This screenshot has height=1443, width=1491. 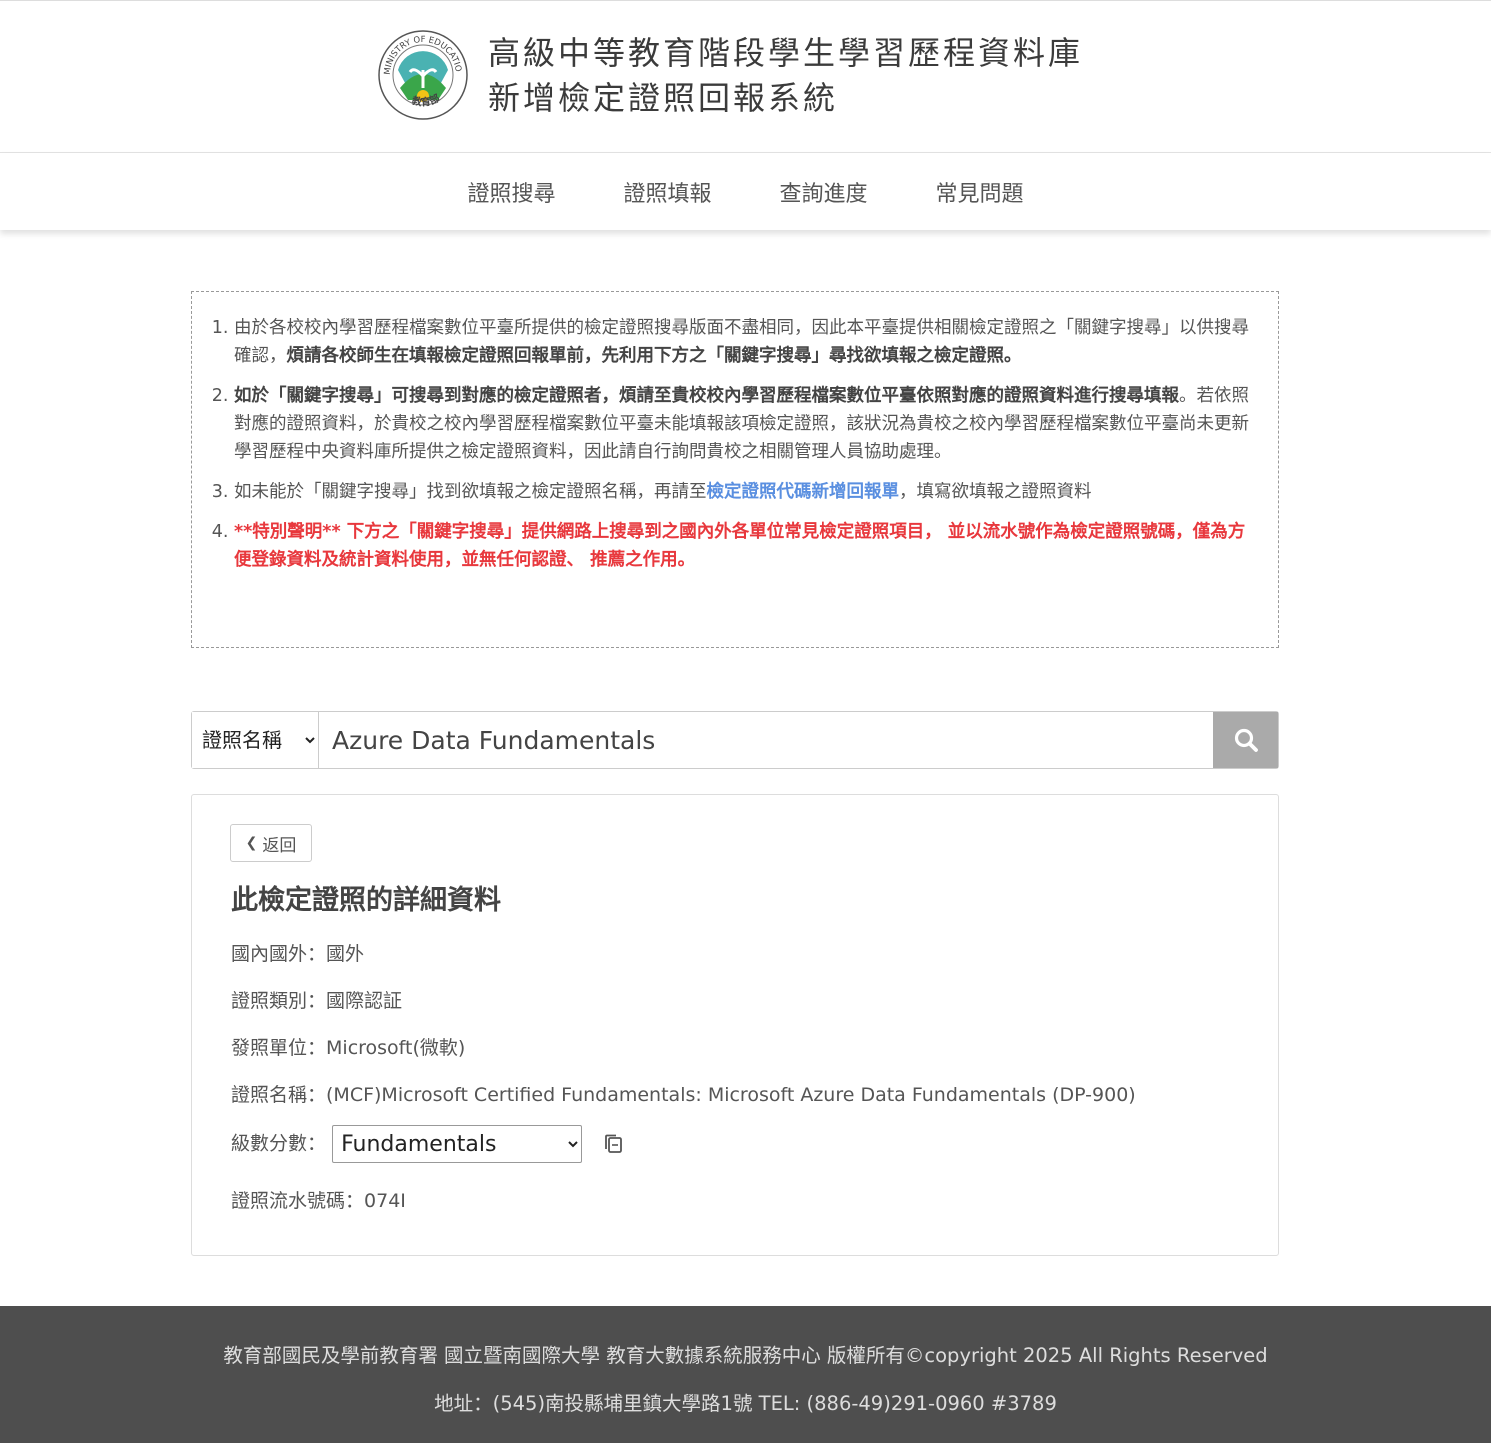 I want to click on search-field-select: 證照名稱, so click(x=255, y=740).